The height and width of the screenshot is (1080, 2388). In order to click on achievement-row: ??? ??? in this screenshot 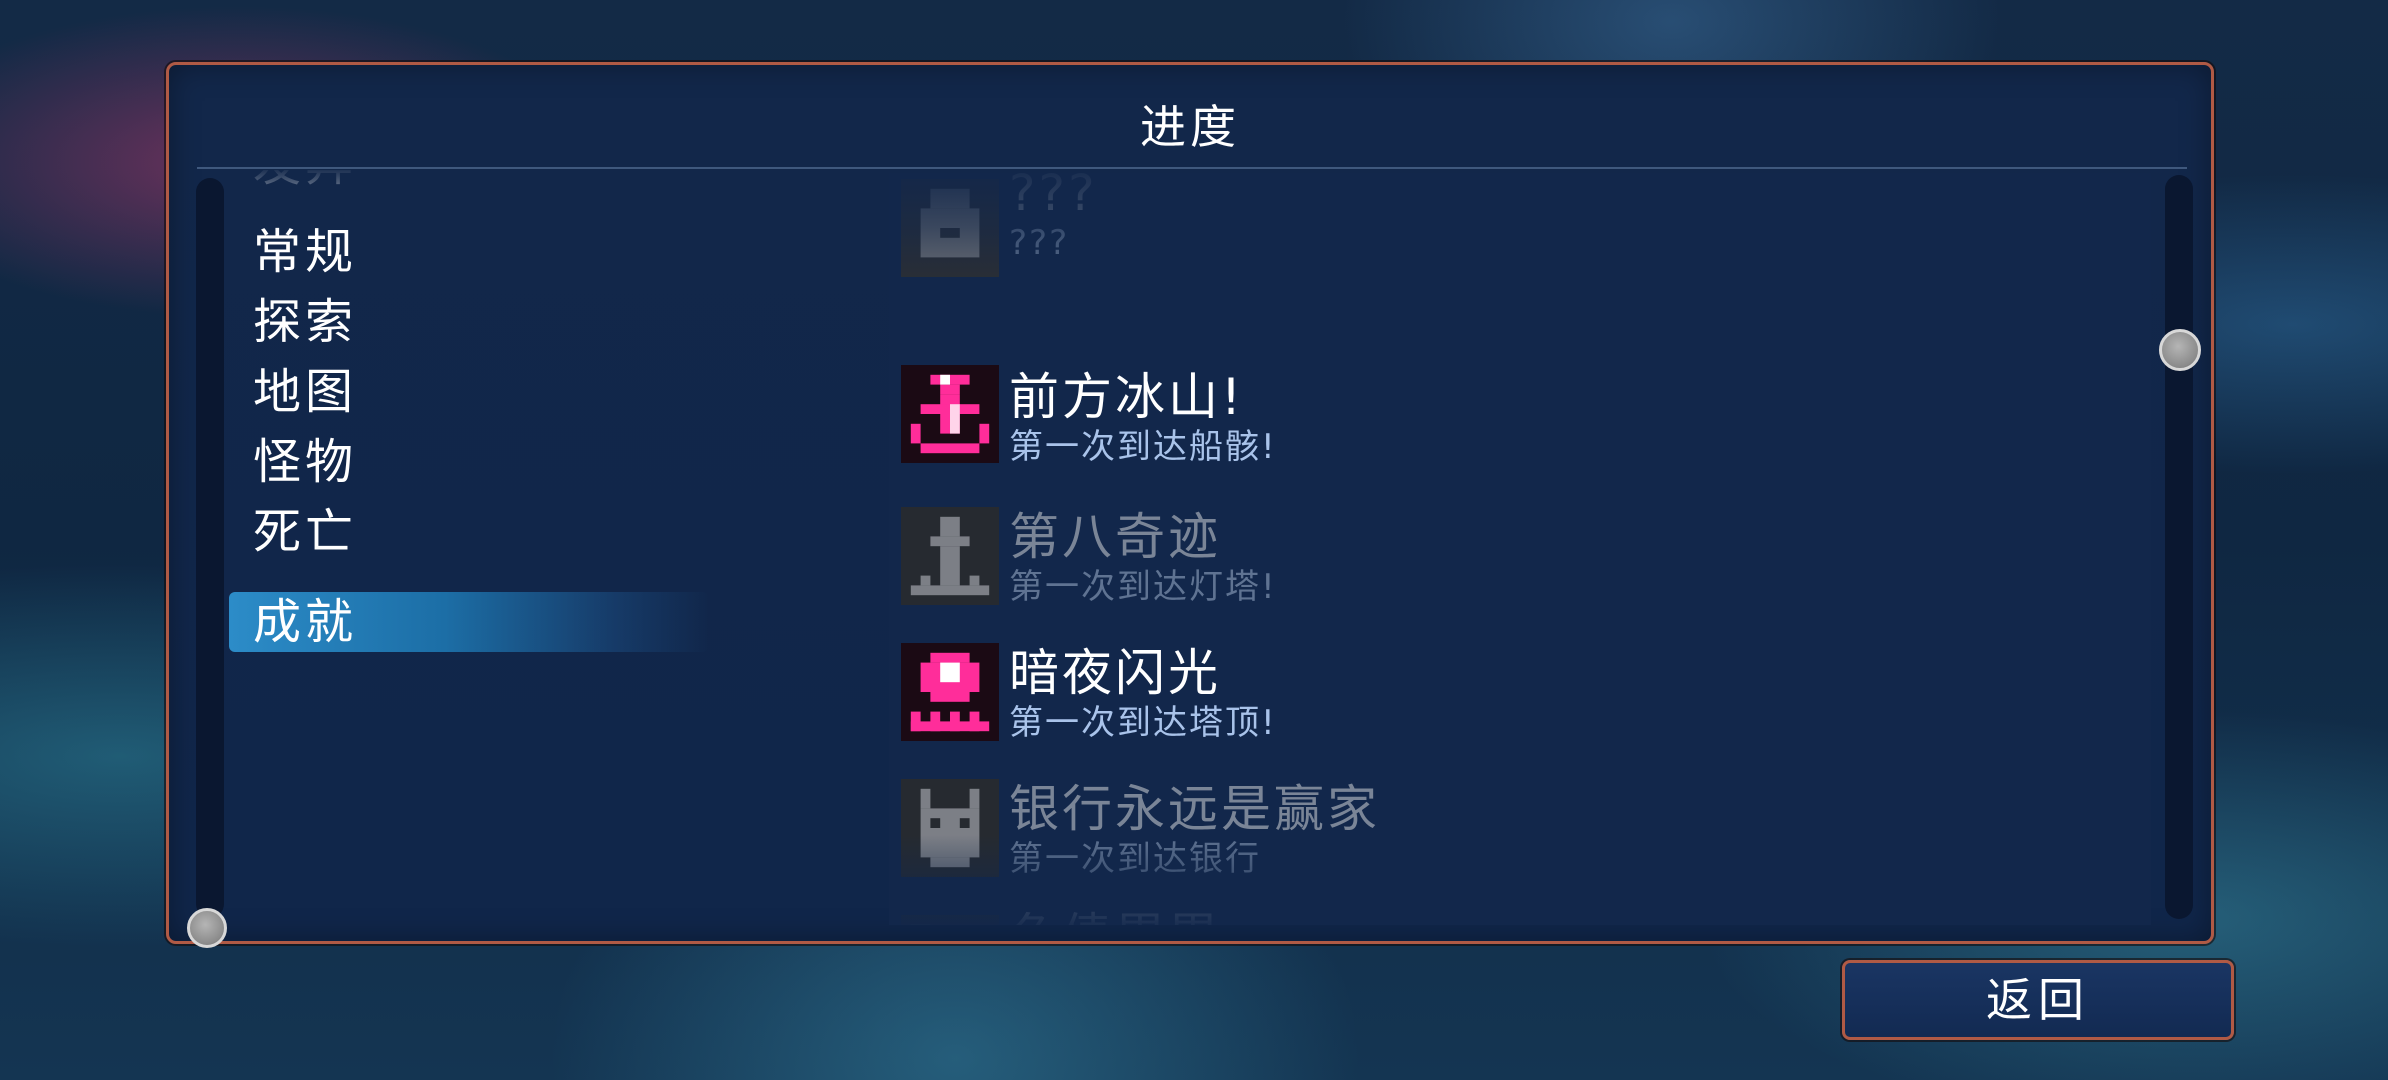, I will do `click(1489, 245)`.